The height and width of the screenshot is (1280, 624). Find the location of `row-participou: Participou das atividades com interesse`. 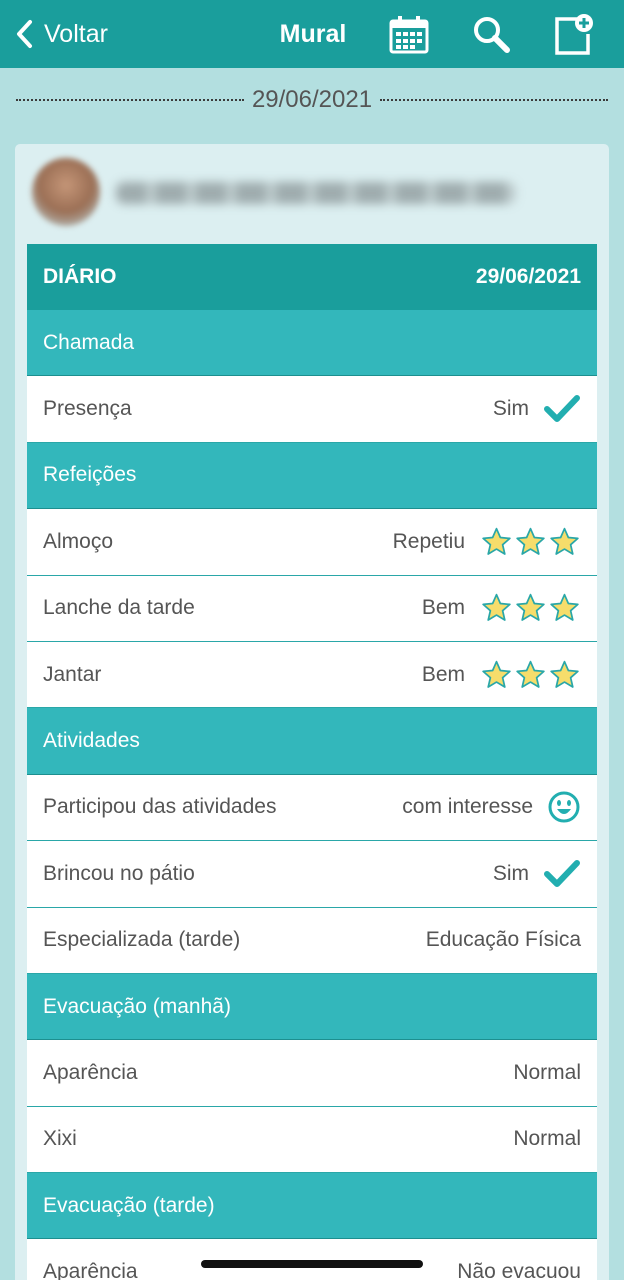

row-participou: Participou das atividades com interesse is located at coordinates (312, 808).